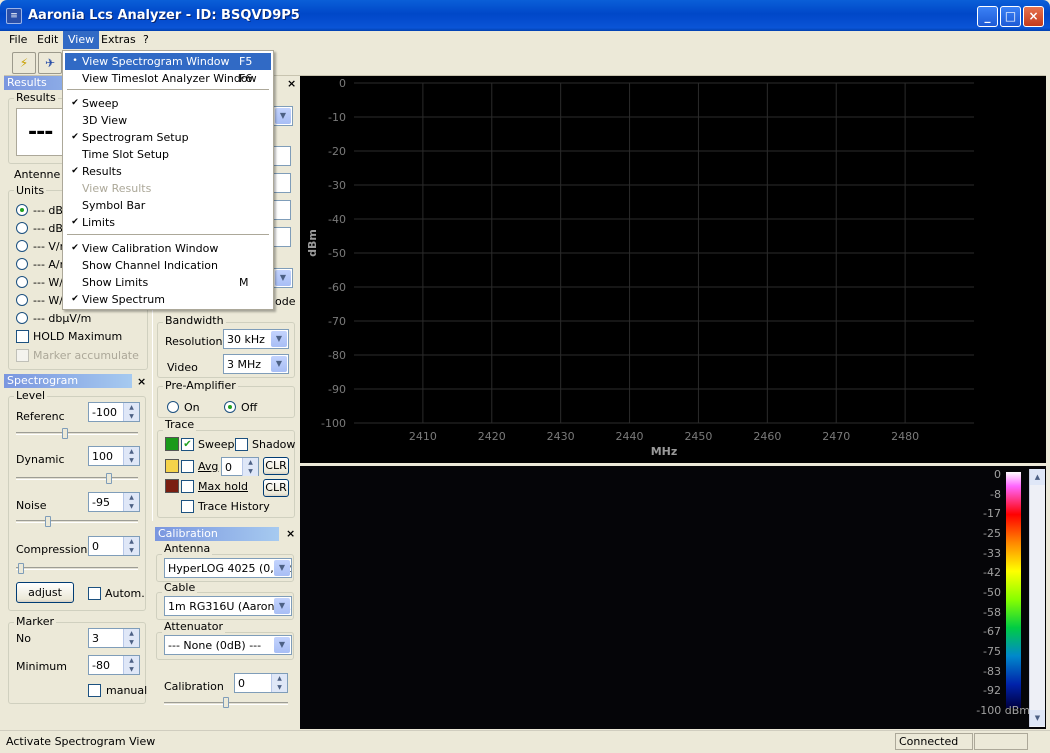  What do you see at coordinates (187, 506) in the screenshot?
I see `trace-history-checkbox` at bounding box center [187, 506].